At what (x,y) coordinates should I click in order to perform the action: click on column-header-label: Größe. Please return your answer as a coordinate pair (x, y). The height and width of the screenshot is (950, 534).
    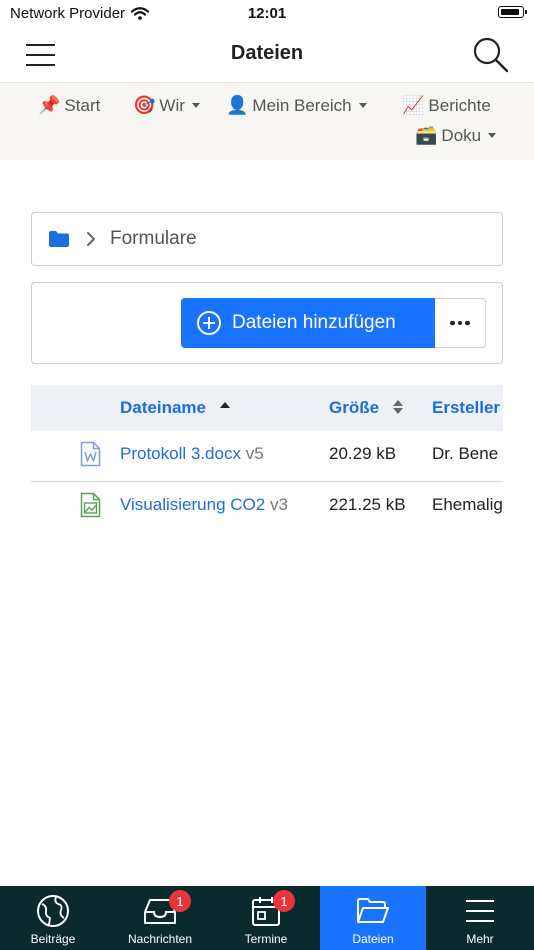
    Looking at the image, I should click on (354, 407).